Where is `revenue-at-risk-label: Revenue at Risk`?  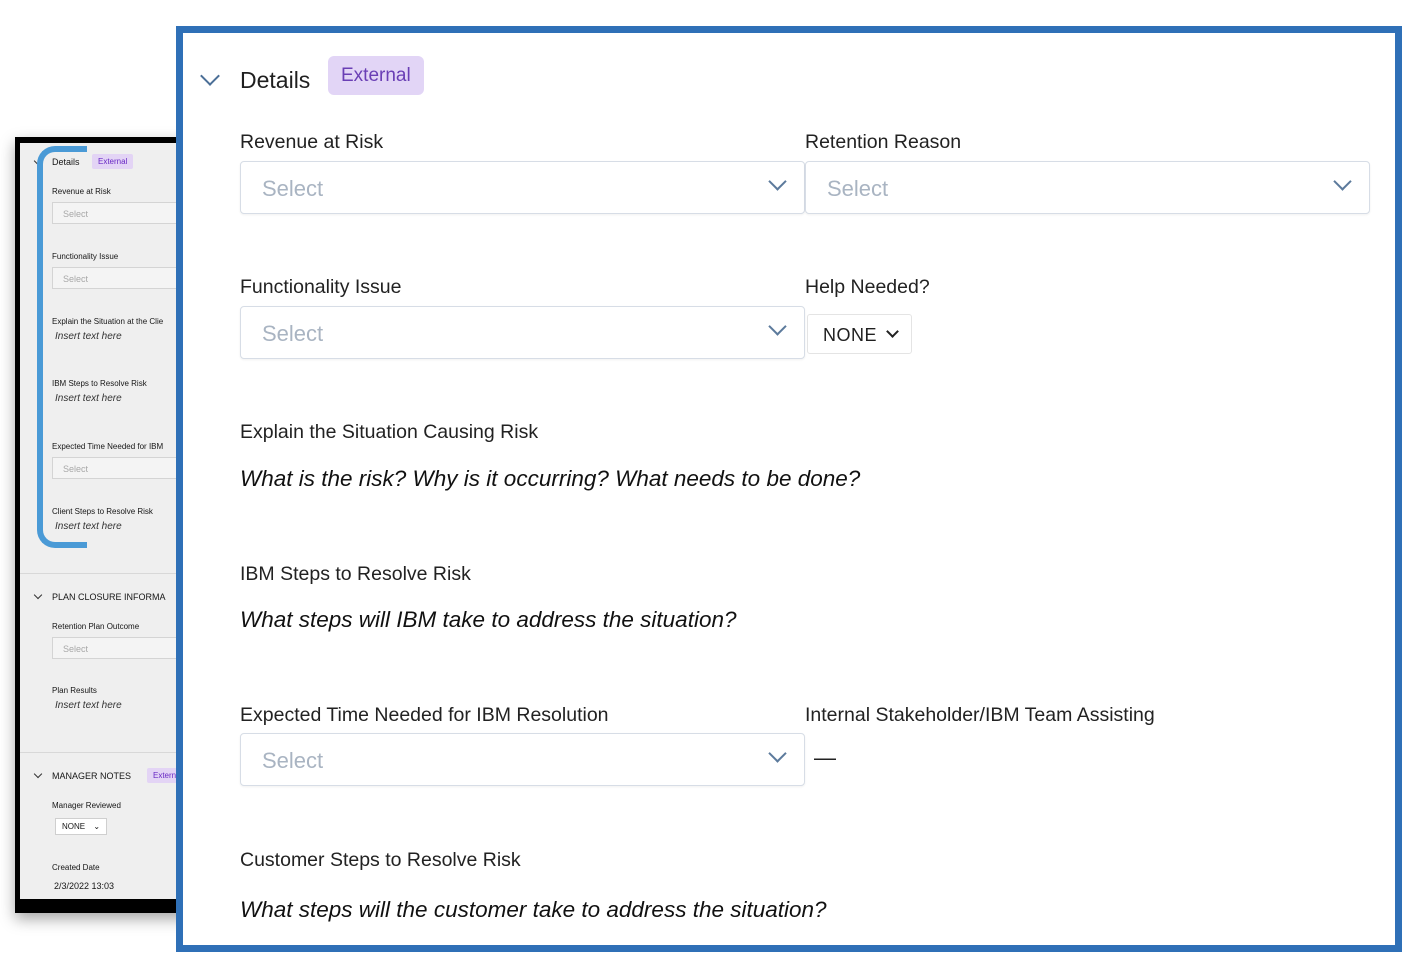
revenue-at-risk-label: Revenue at Risk is located at coordinates (312, 142).